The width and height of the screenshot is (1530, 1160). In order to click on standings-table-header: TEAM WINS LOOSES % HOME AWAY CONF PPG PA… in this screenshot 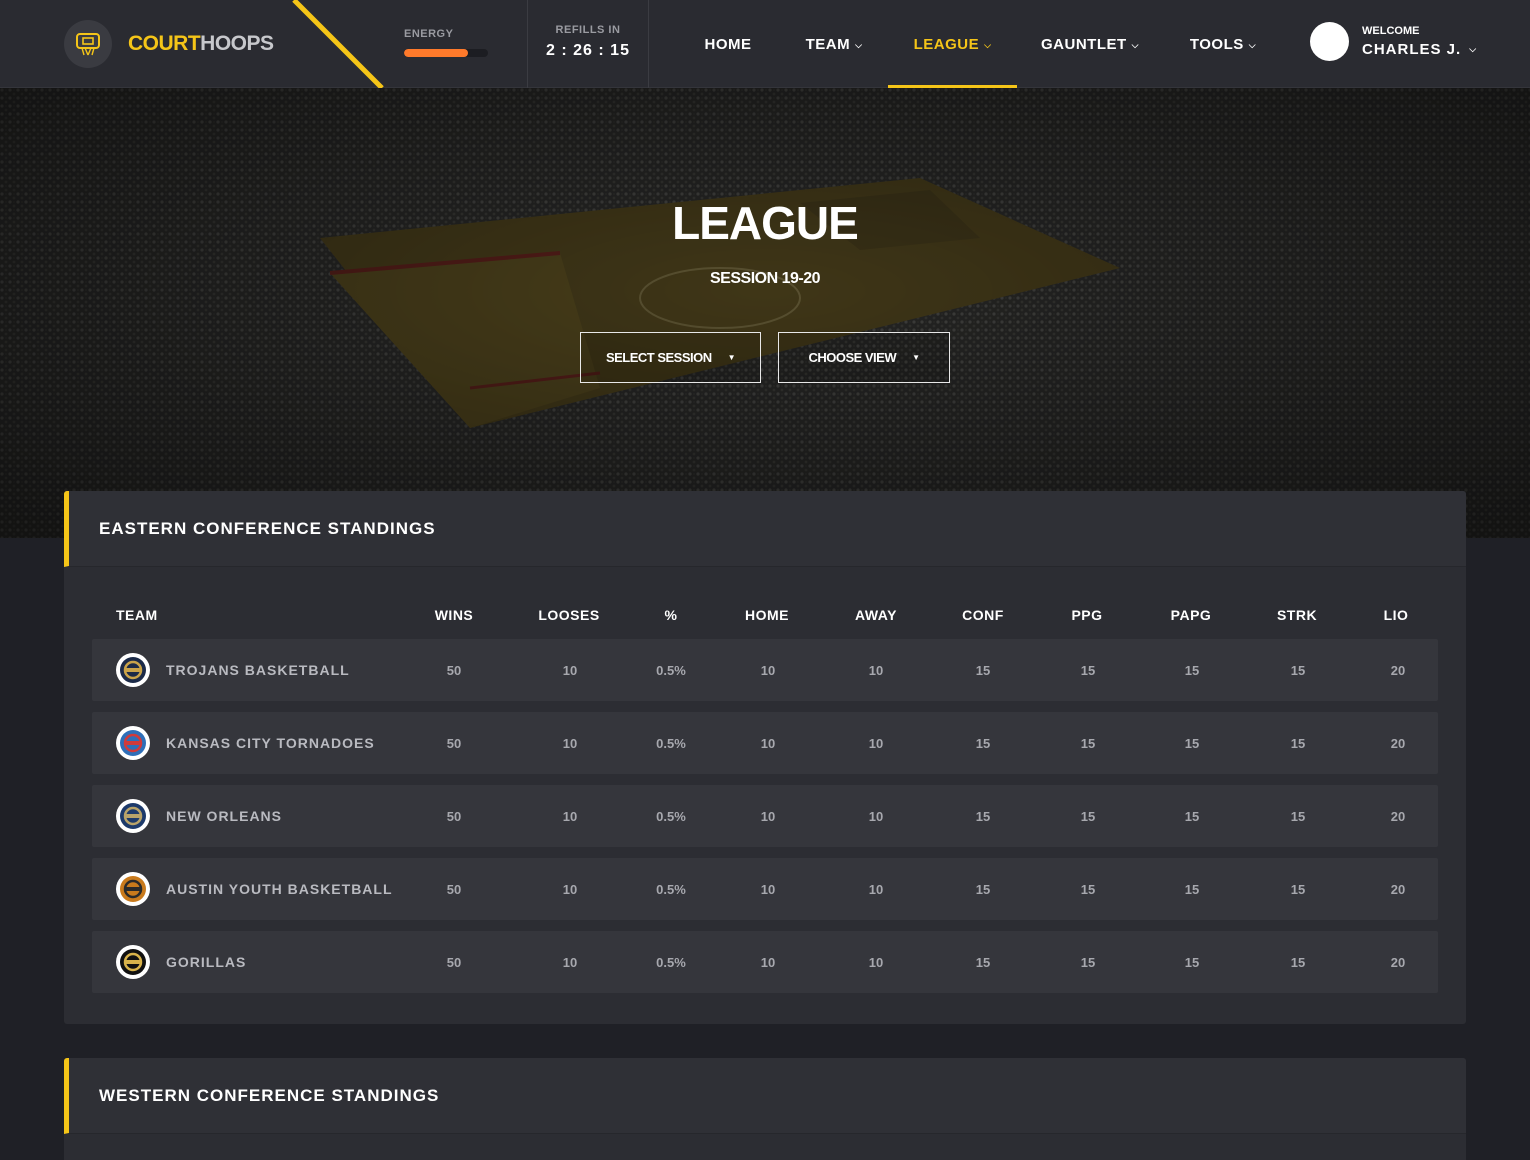, I will do `click(765, 603)`.